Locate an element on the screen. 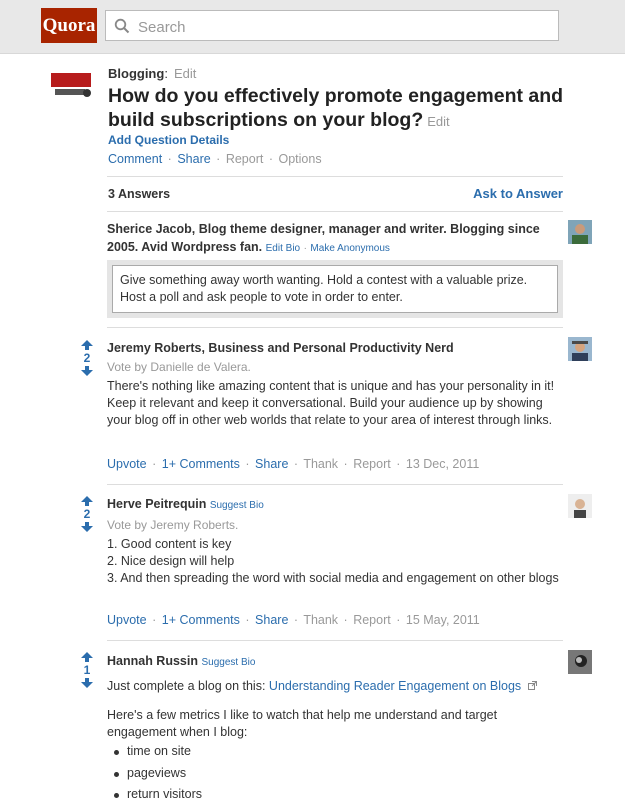  search-icon is located at coordinates (122, 26).